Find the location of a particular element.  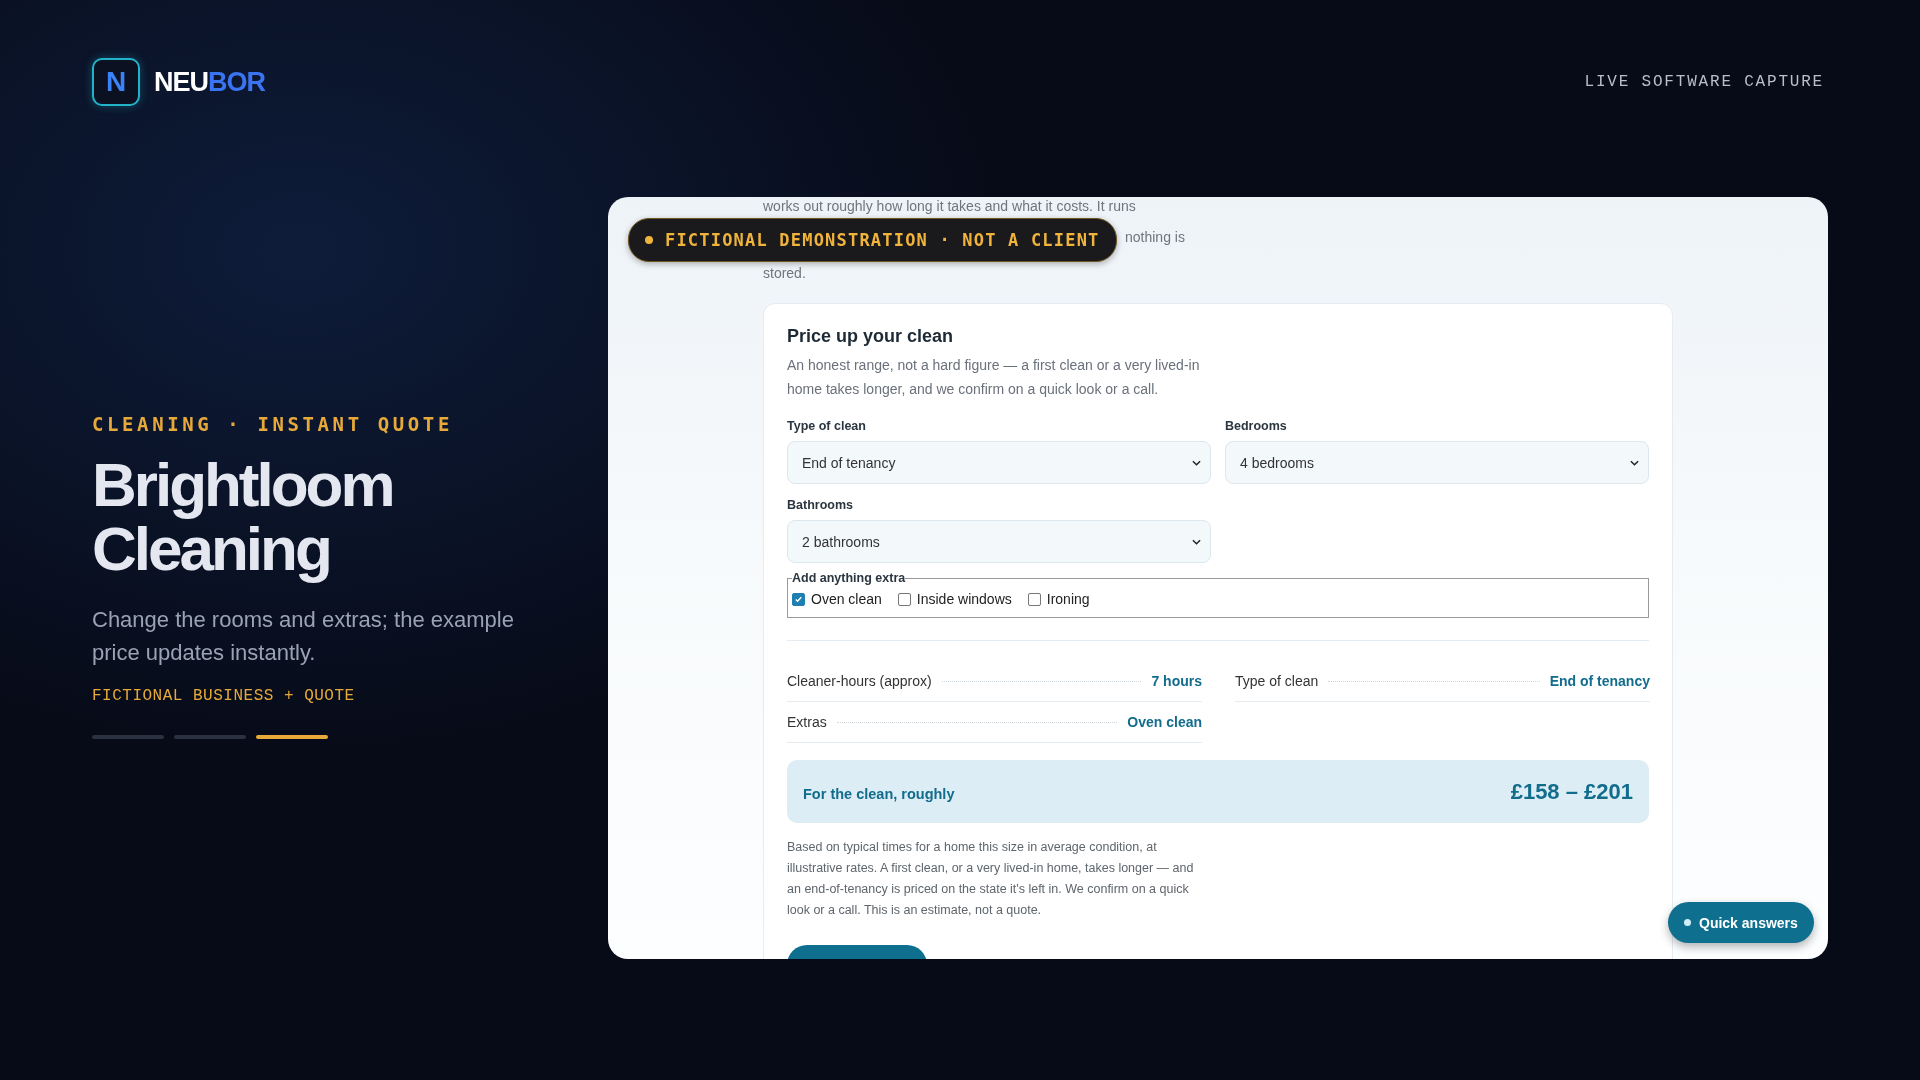

summary-value: End of tenancy is located at coordinates (1599, 681).